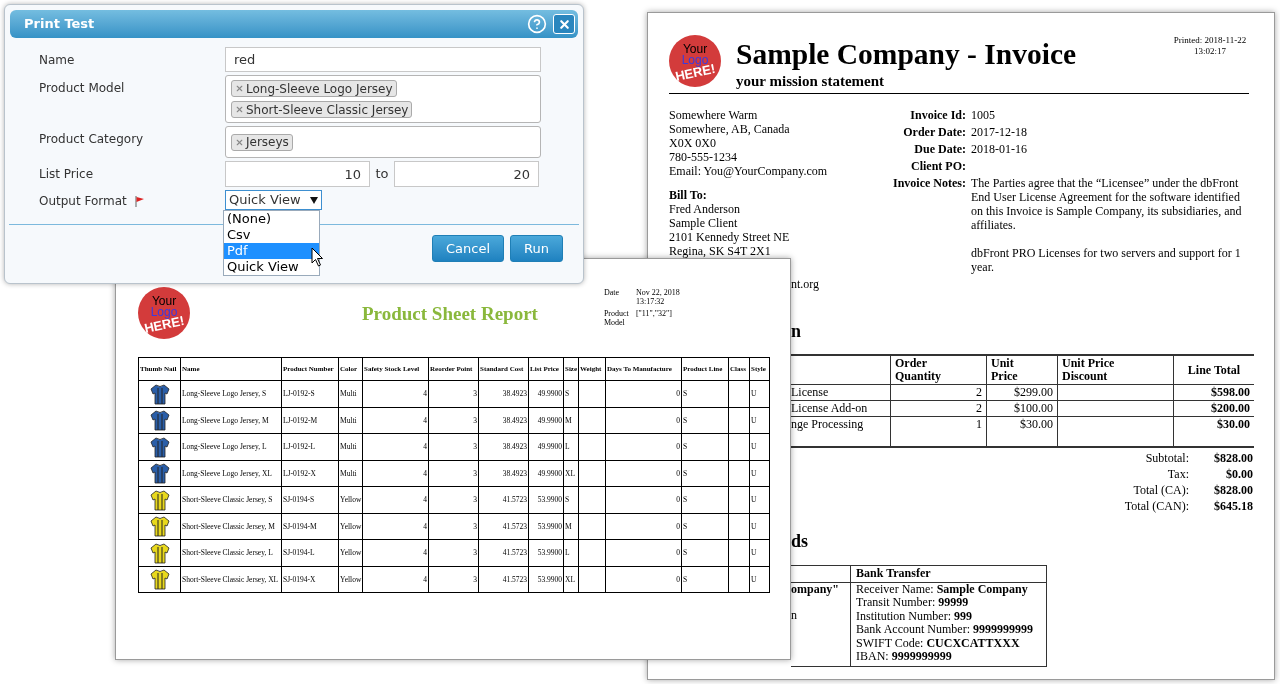 This screenshot has width=1280, height=684. What do you see at coordinates (912, 603) in the screenshot?
I see `bank-detail: Transit Number: 99999` at bounding box center [912, 603].